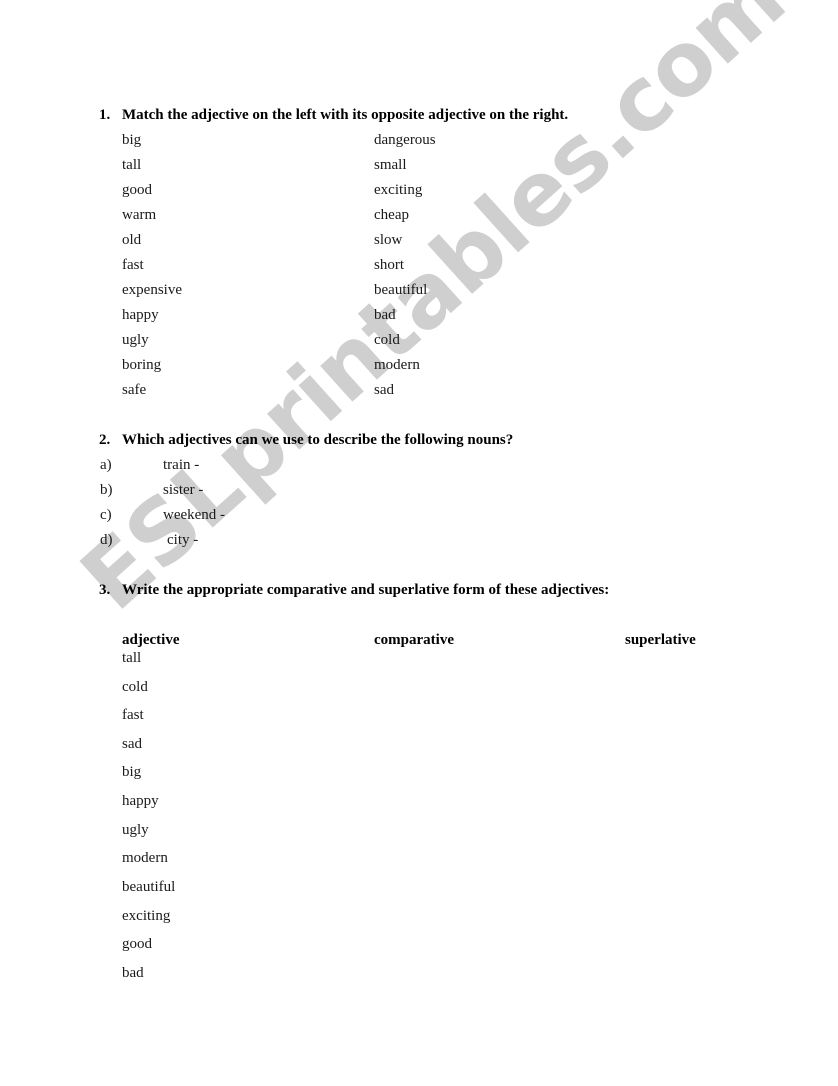 The height and width of the screenshot is (1086, 838). What do you see at coordinates (181, 465) in the screenshot?
I see `q2-item-text: train -` at bounding box center [181, 465].